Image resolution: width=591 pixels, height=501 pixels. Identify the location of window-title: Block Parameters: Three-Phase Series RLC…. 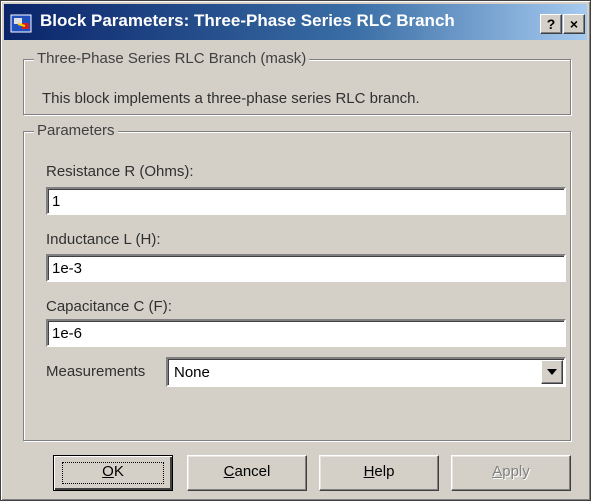
(247, 20).